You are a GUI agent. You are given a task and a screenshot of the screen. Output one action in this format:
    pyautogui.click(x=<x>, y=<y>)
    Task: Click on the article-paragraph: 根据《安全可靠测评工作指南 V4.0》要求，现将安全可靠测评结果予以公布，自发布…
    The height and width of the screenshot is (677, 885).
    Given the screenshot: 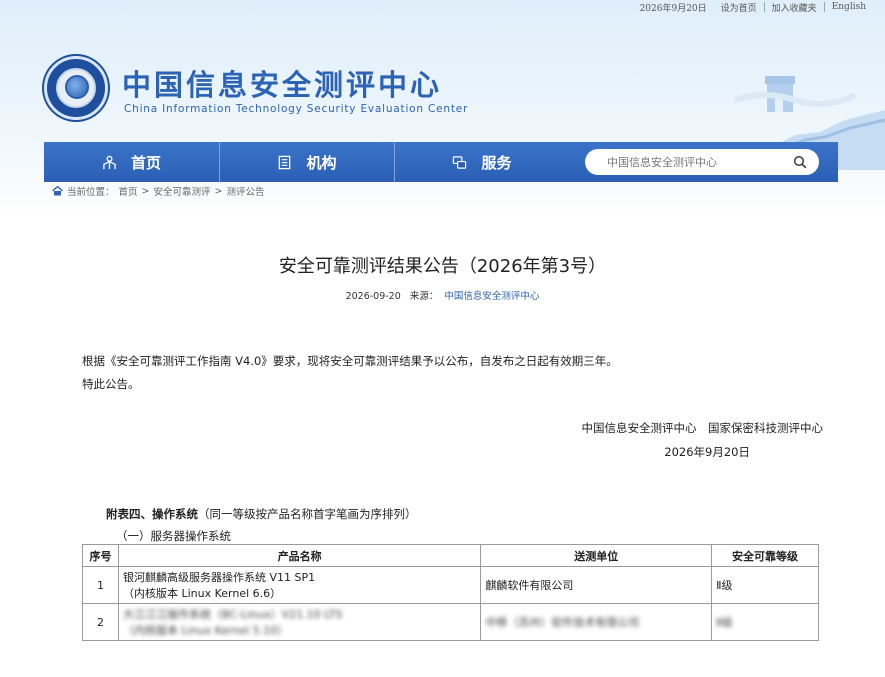 What is the action you would take?
    pyautogui.click(x=350, y=361)
    